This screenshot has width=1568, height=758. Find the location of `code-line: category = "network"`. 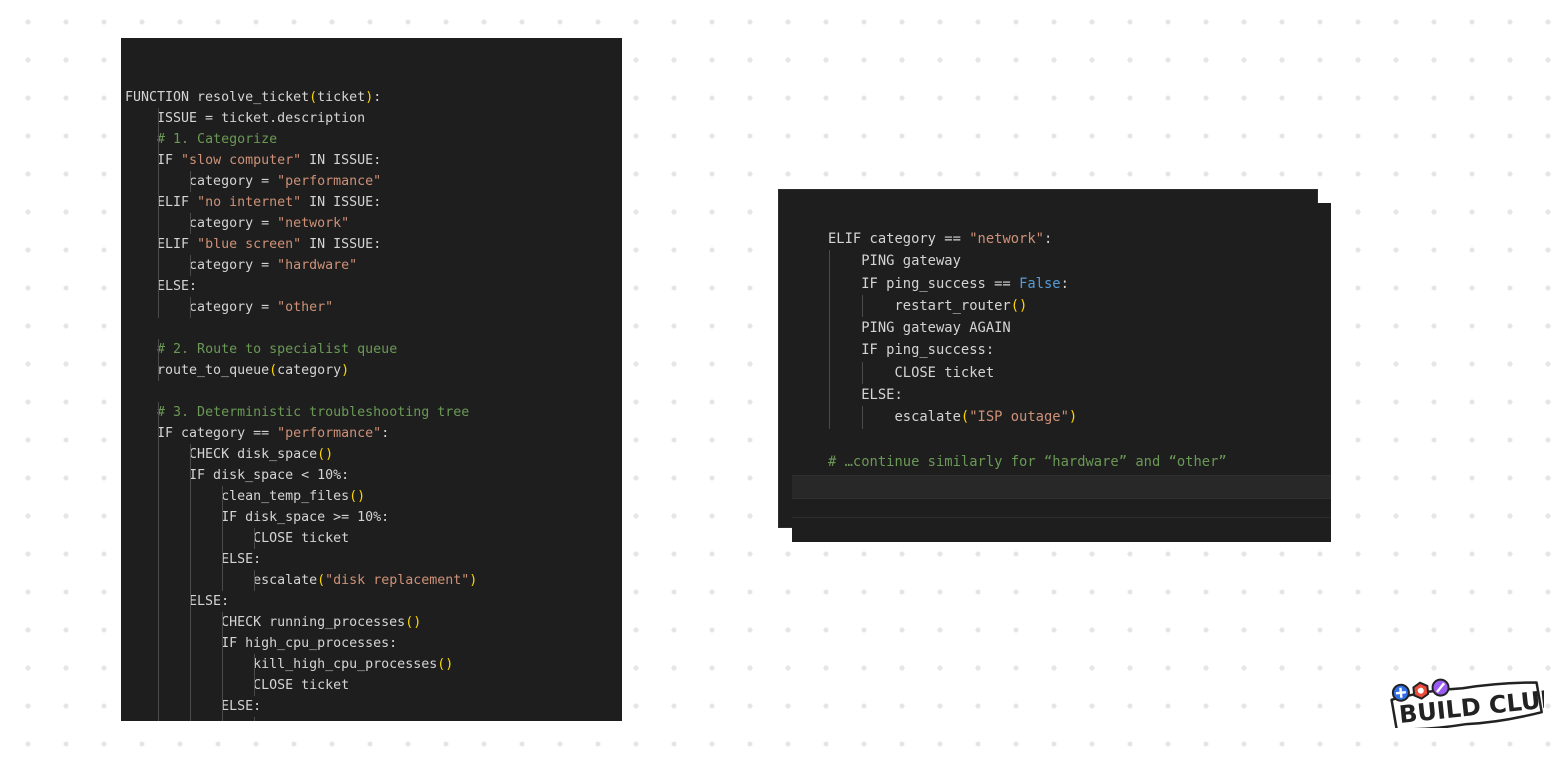

code-line: category = "network" is located at coordinates (305, 223).